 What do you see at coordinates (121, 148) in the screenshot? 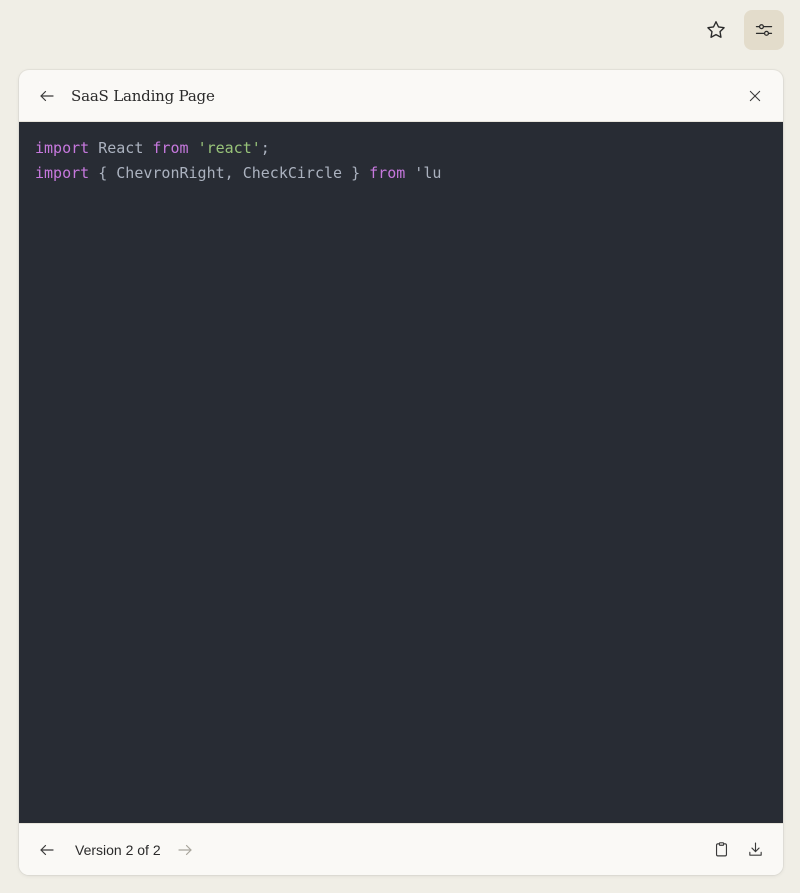
I see `code-text: React` at bounding box center [121, 148].